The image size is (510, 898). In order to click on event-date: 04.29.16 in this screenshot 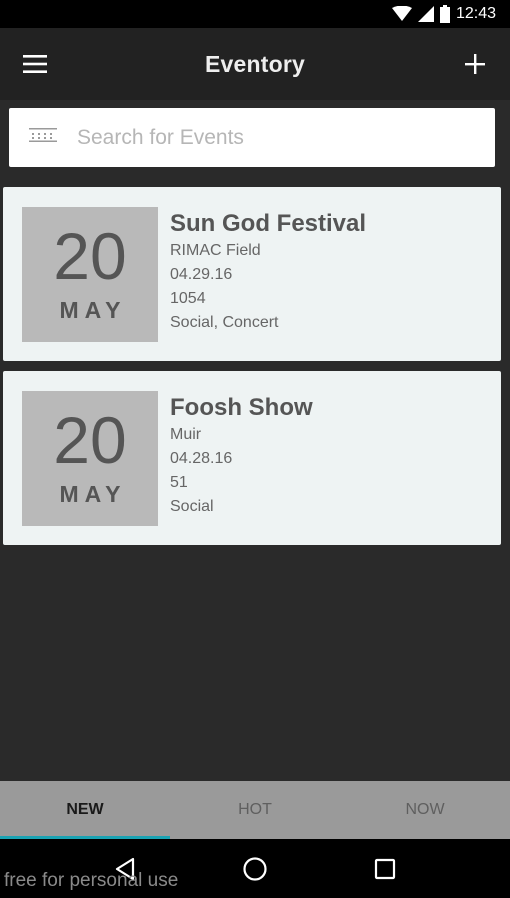, I will do `click(201, 274)`.